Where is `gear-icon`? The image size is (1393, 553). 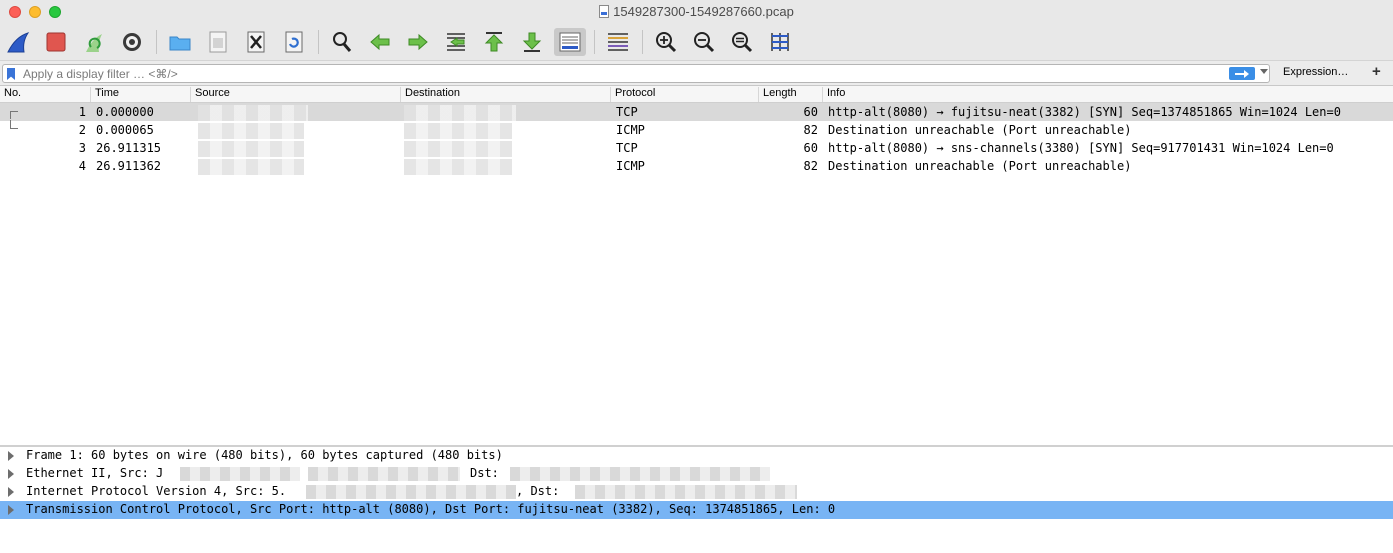
gear-icon is located at coordinates (132, 42).